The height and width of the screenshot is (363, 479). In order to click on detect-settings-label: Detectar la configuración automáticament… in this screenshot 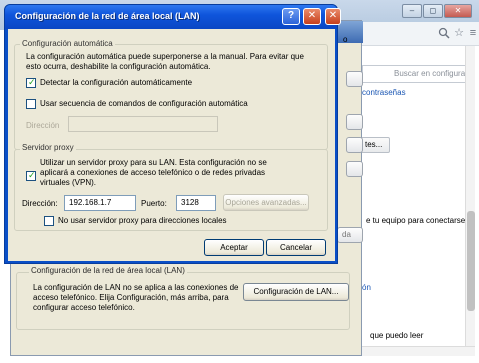, I will do `click(116, 82)`.